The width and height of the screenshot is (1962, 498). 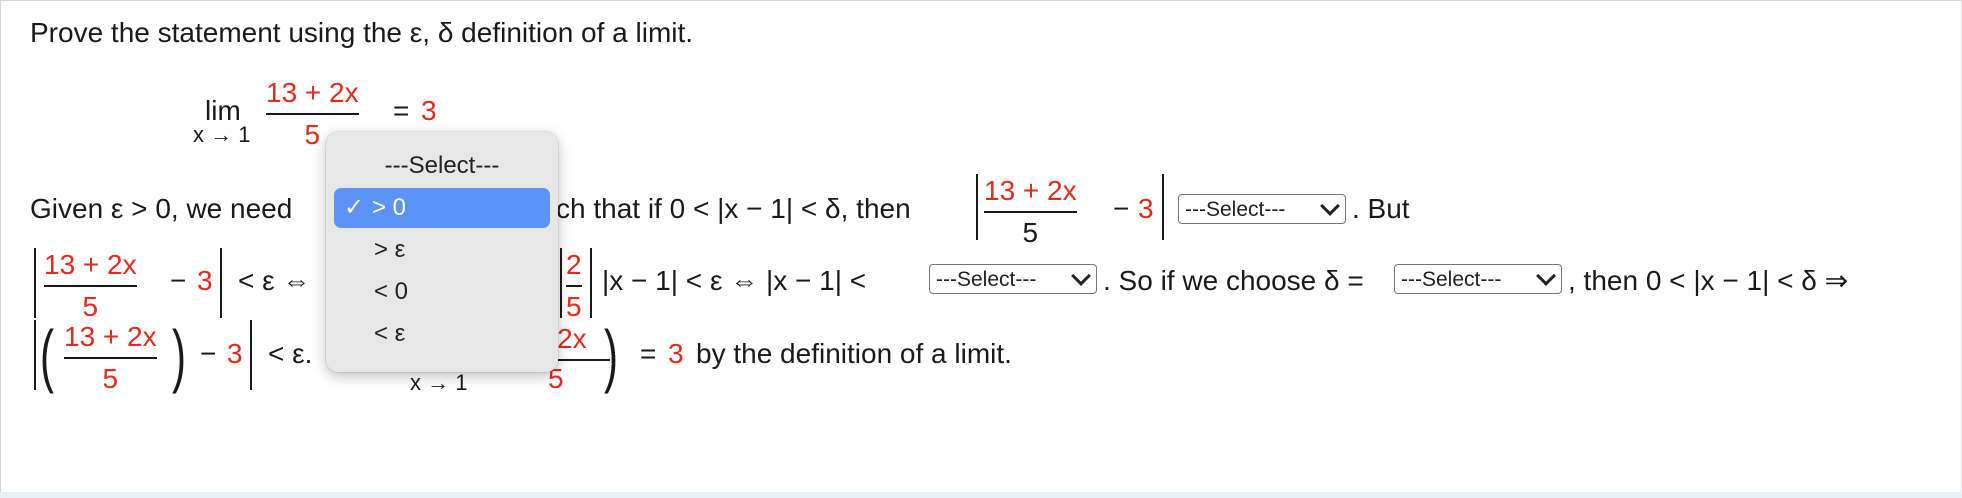 I want to click on line3-partial-lim: x → 1, so click(x=439, y=382).